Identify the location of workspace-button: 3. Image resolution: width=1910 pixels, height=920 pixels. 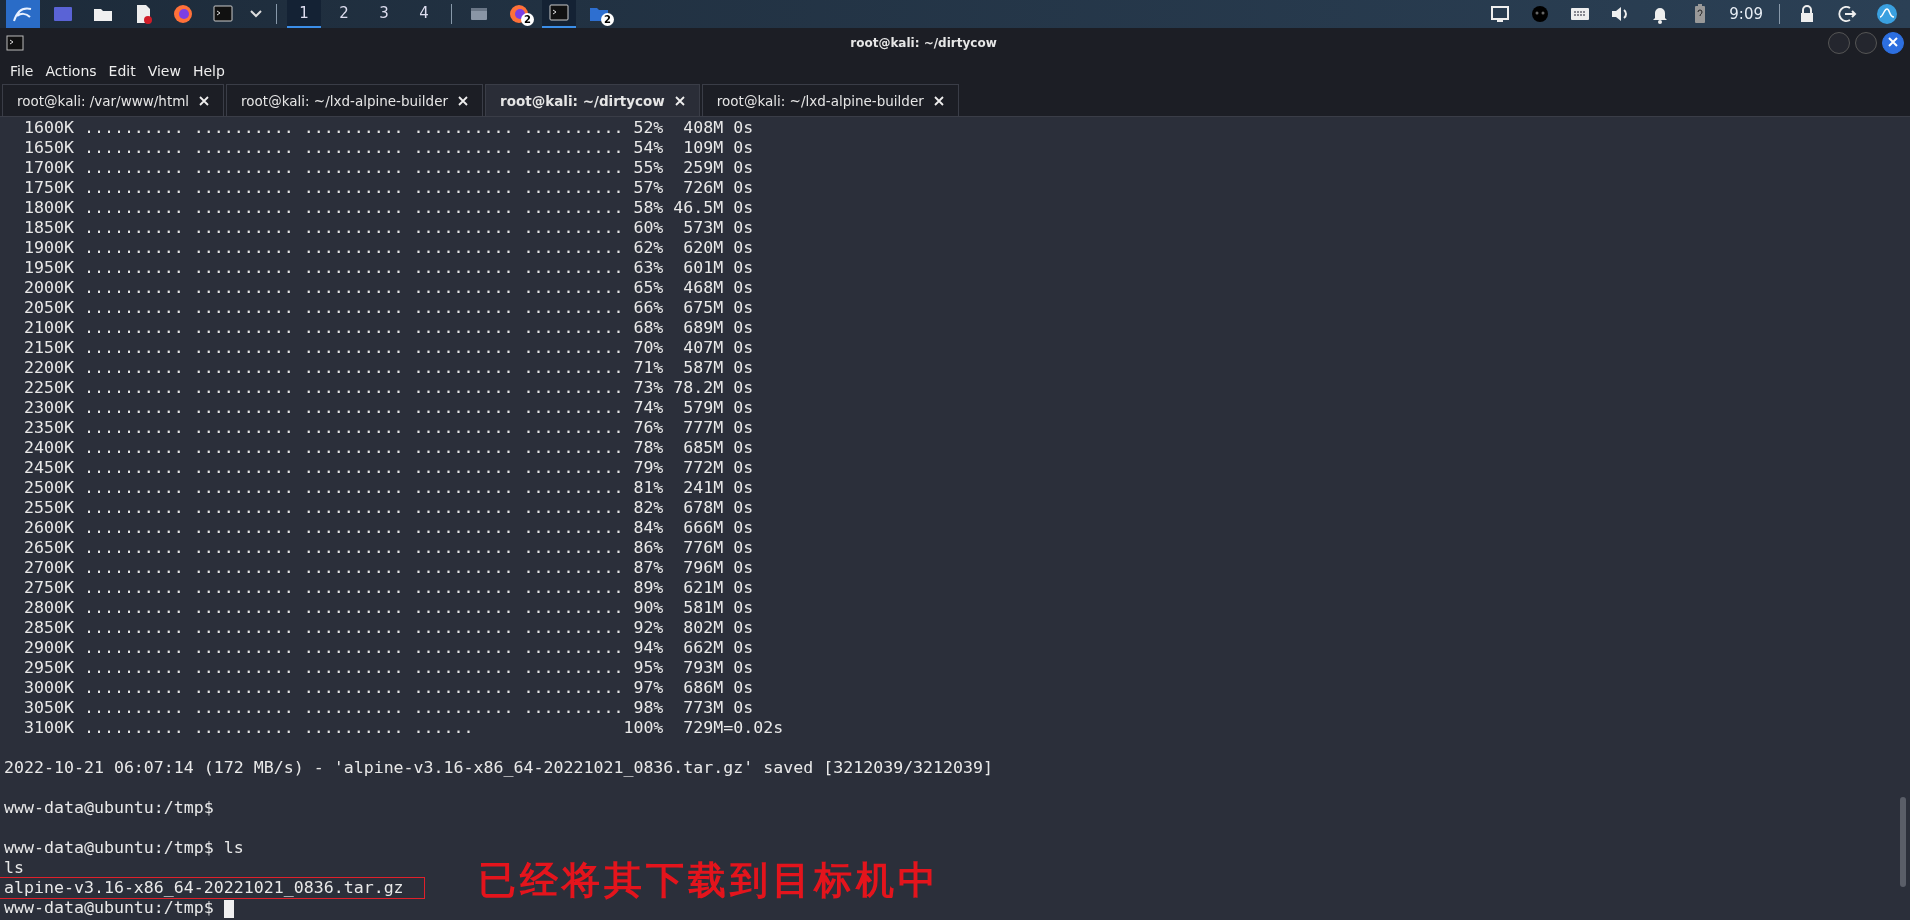
(384, 14).